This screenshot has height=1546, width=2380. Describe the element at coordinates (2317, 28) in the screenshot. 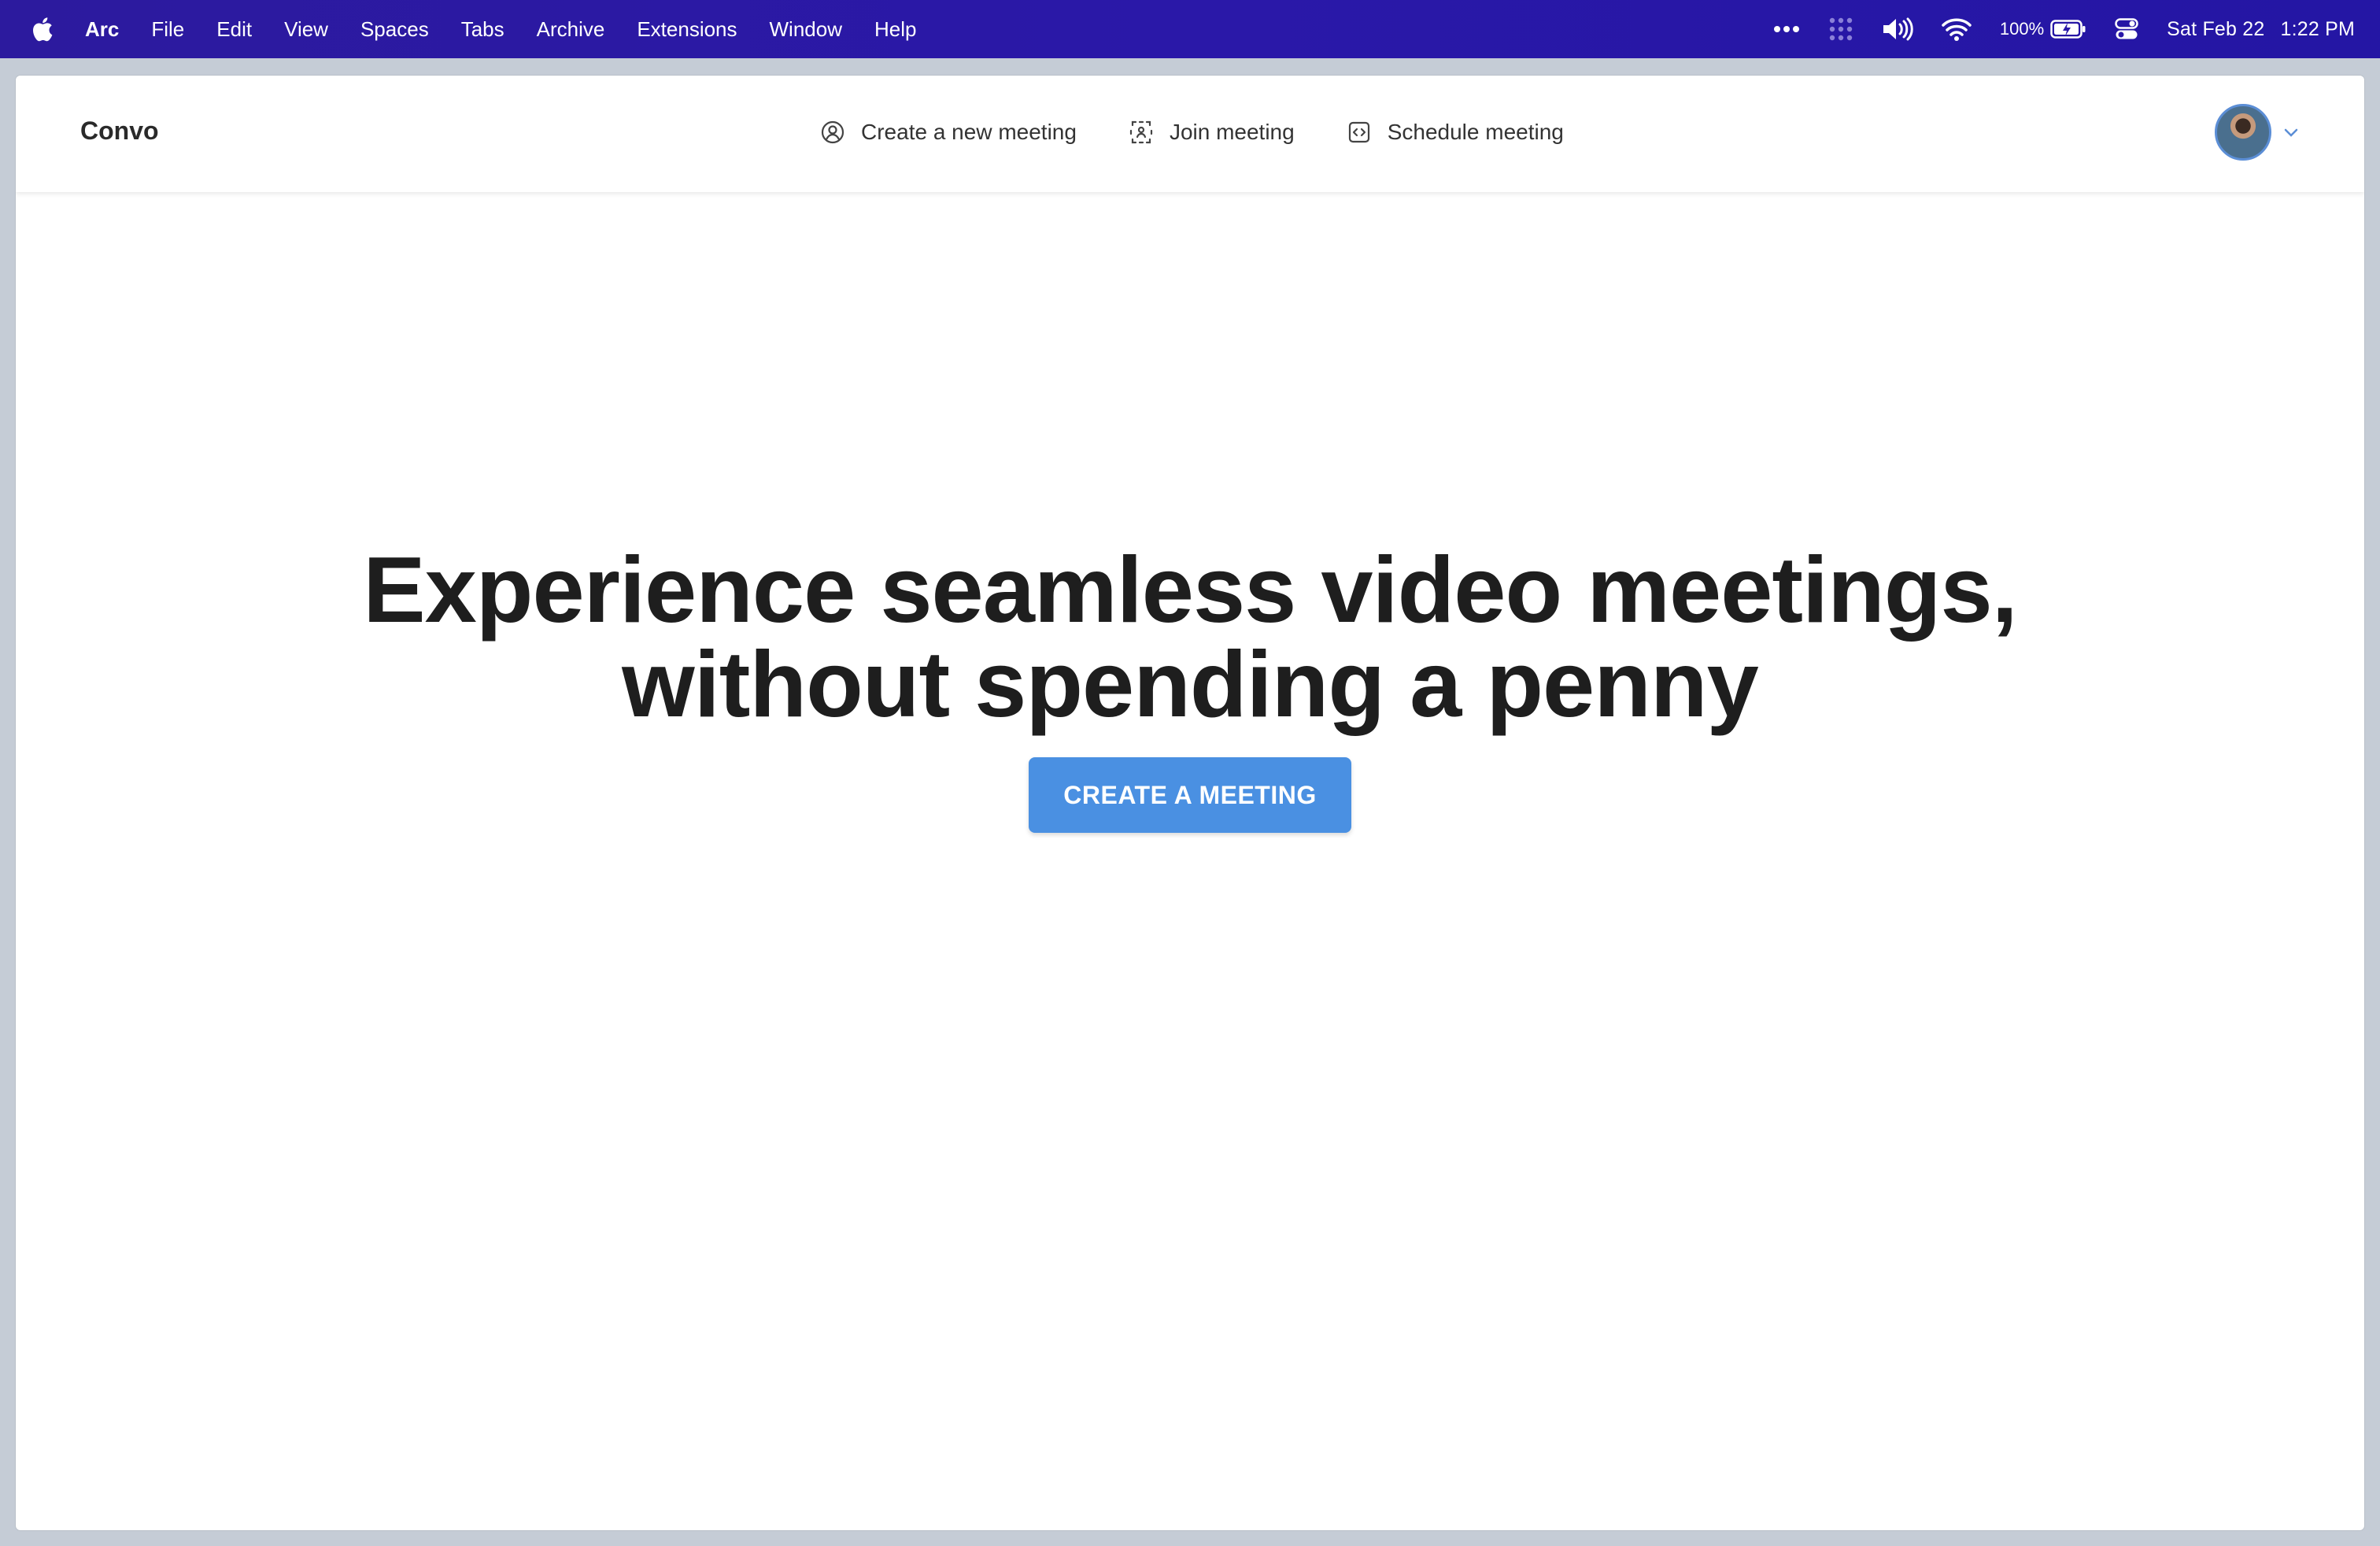

I see `menubar-time: 1:22 PM` at that location.